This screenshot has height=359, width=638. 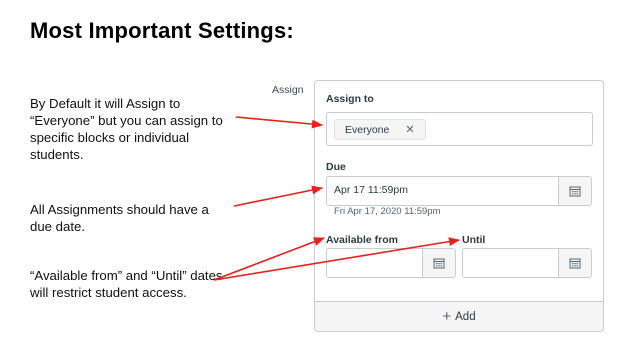 What do you see at coordinates (337, 259) in the screenshot?
I see `arrow-to-until` at bounding box center [337, 259].